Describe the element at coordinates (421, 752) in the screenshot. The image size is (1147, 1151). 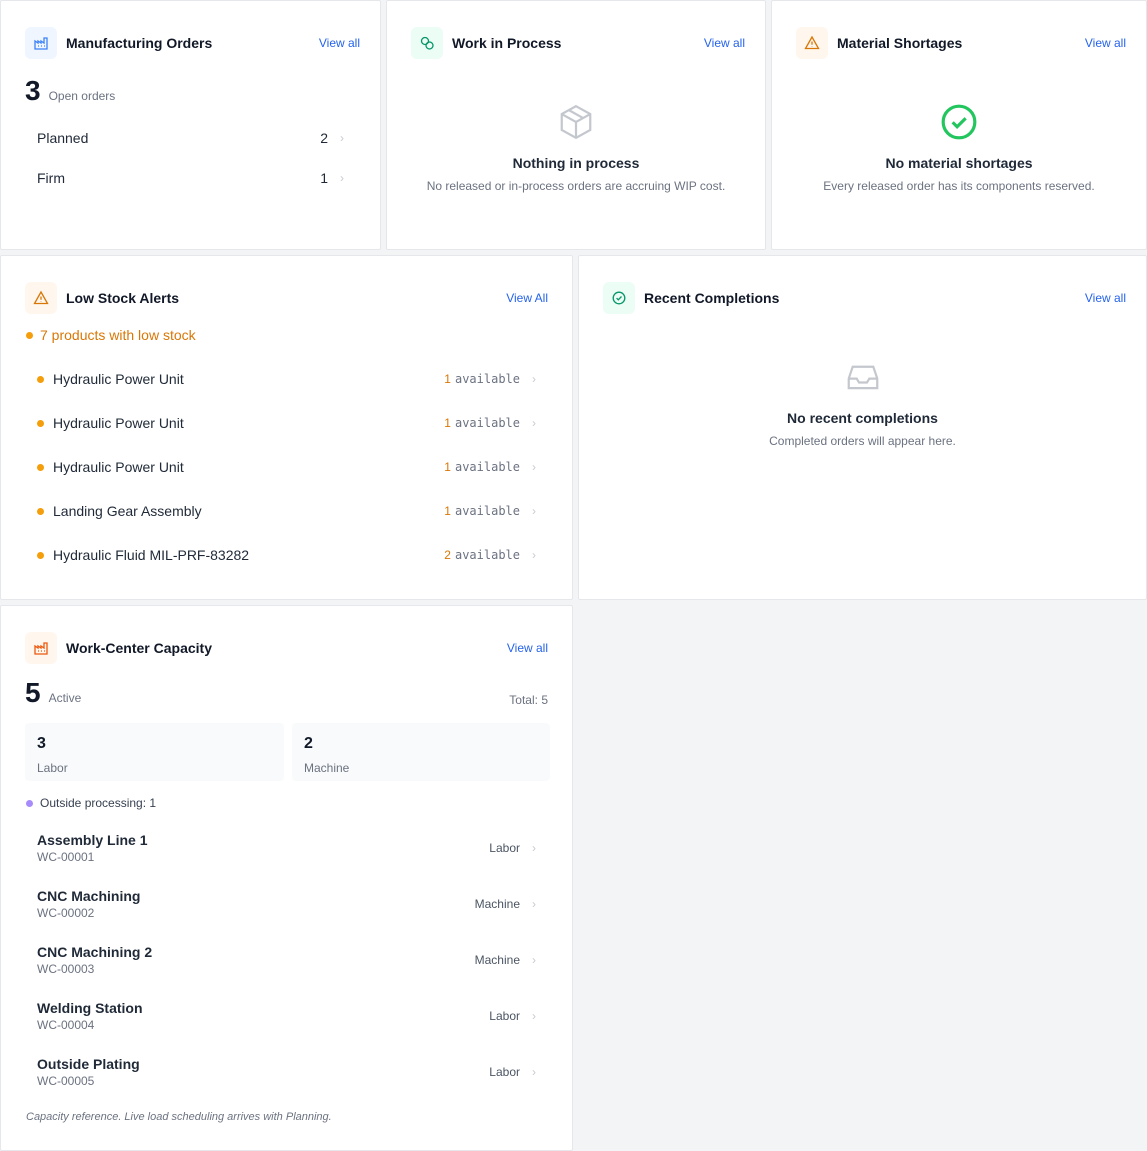
I see `machine-stat: 2 Machine` at that location.